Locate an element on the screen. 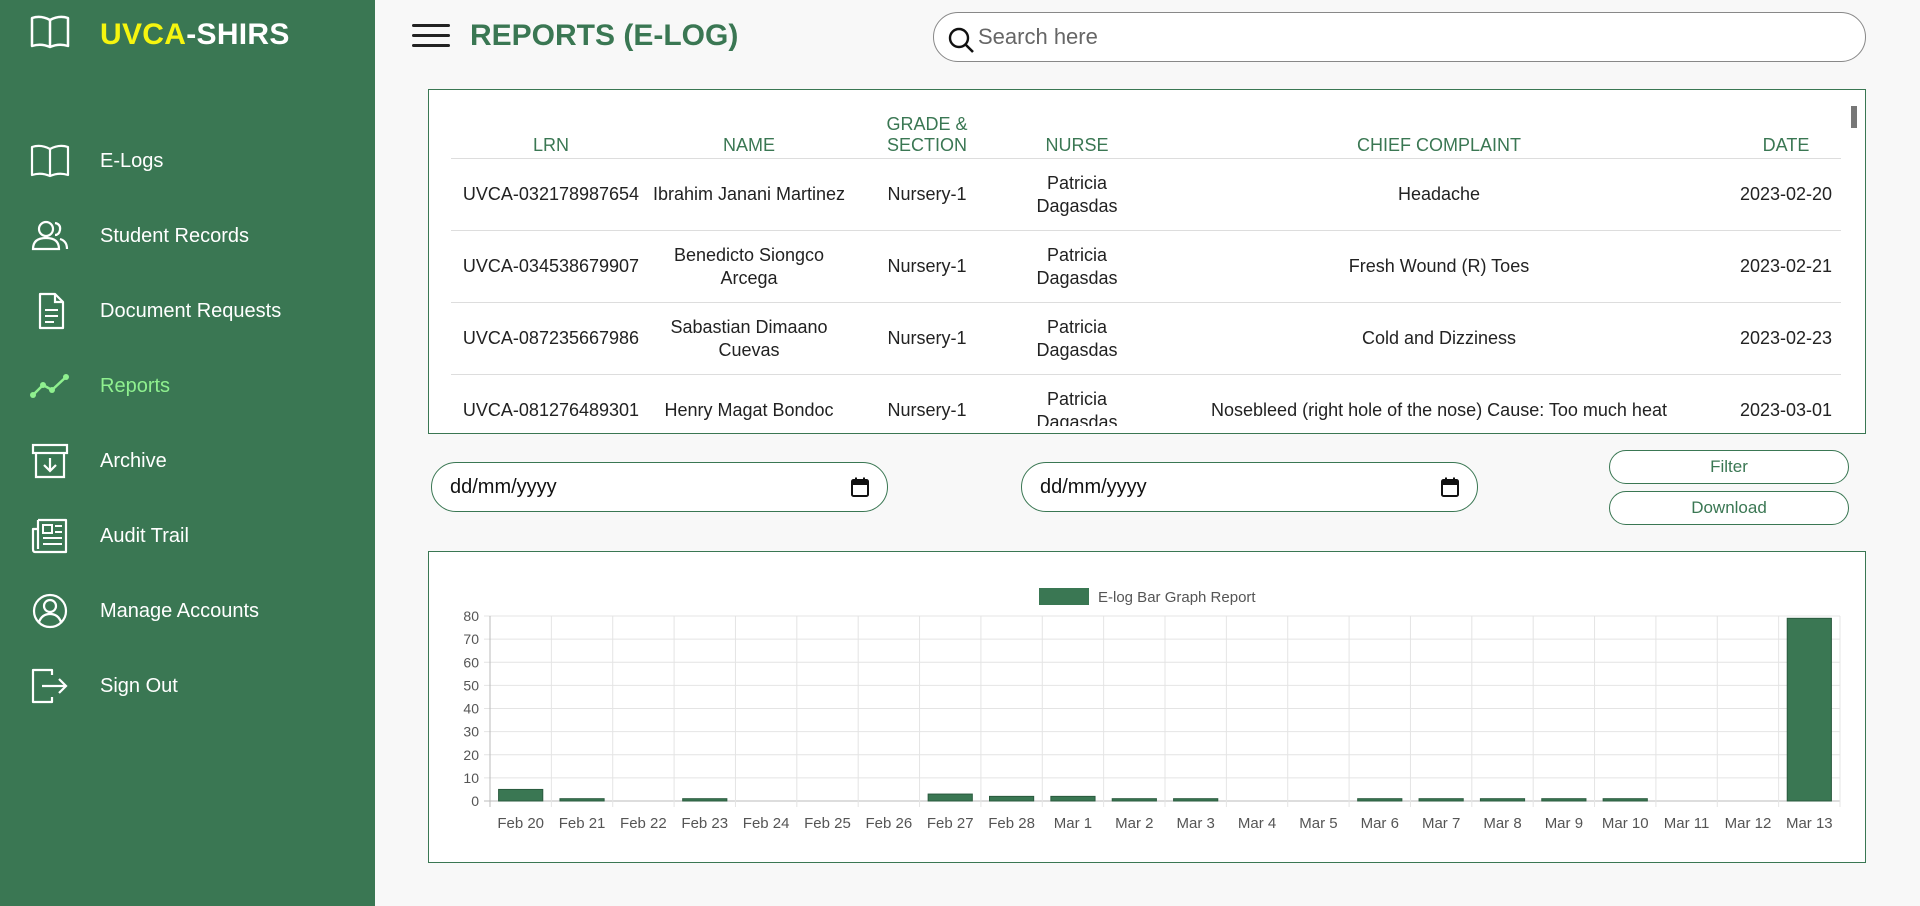  x-tick-label: Feb 20 is located at coordinates (520, 823).